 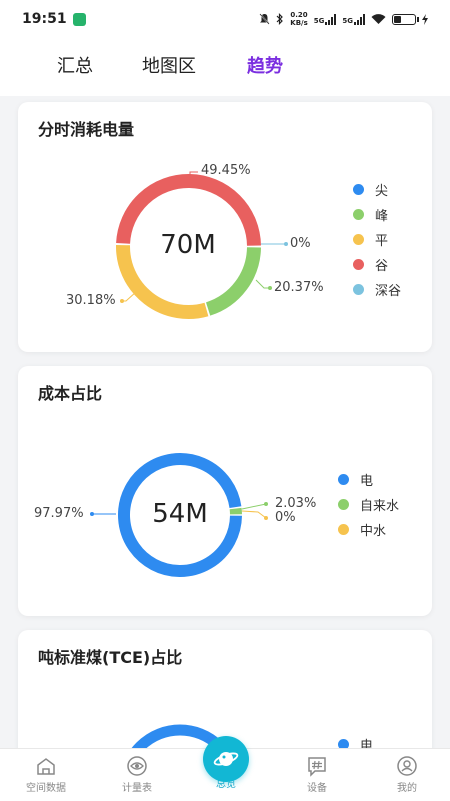 I want to click on app-notification-icon, so click(x=79, y=19).